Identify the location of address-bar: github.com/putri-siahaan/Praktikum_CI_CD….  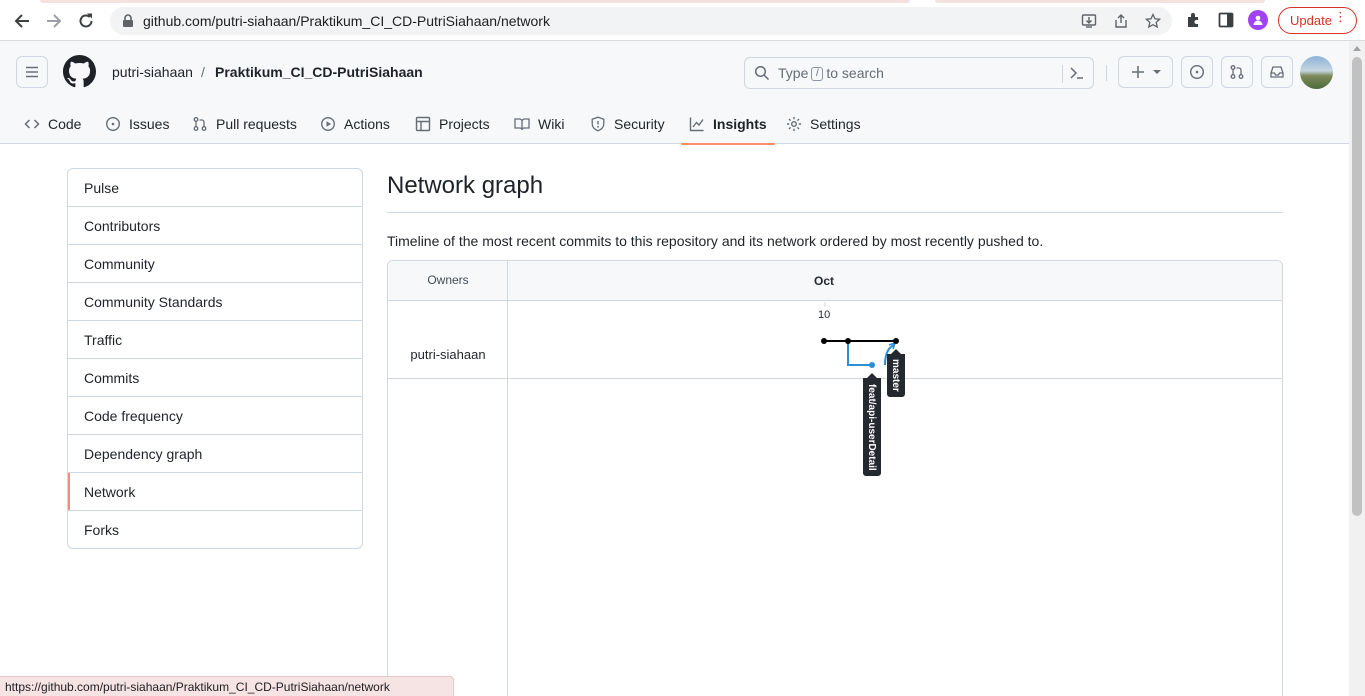
(641, 21).